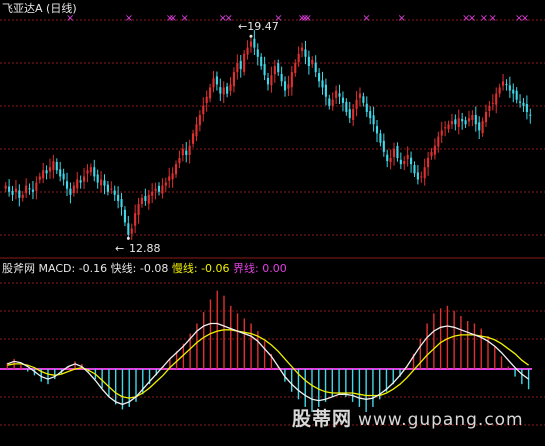 This screenshot has height=446, width=545. I want to click on slow-line-value: -0.06, so click(215, 268).